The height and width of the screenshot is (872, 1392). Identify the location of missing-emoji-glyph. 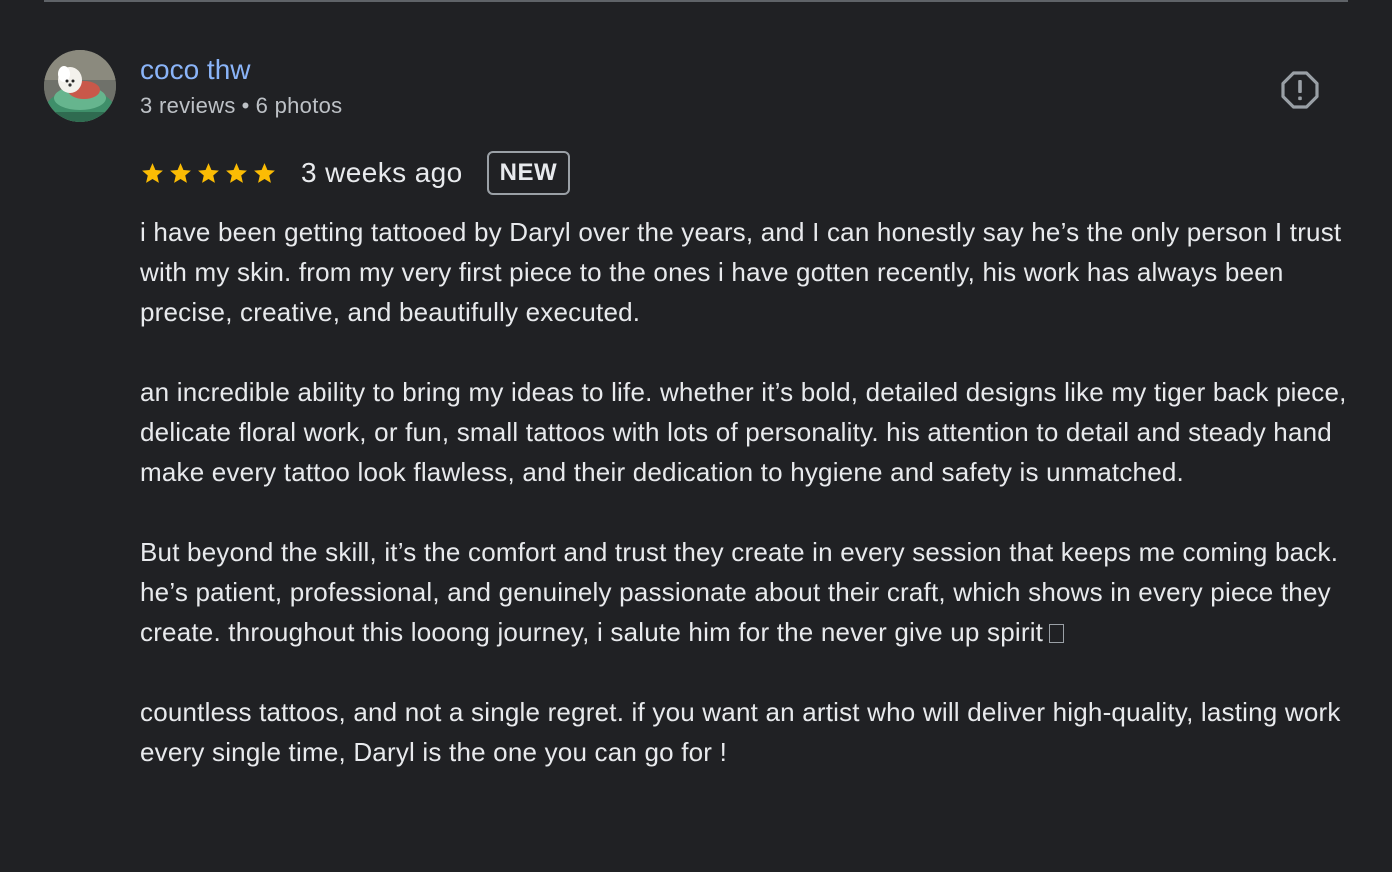
(1057, 633).